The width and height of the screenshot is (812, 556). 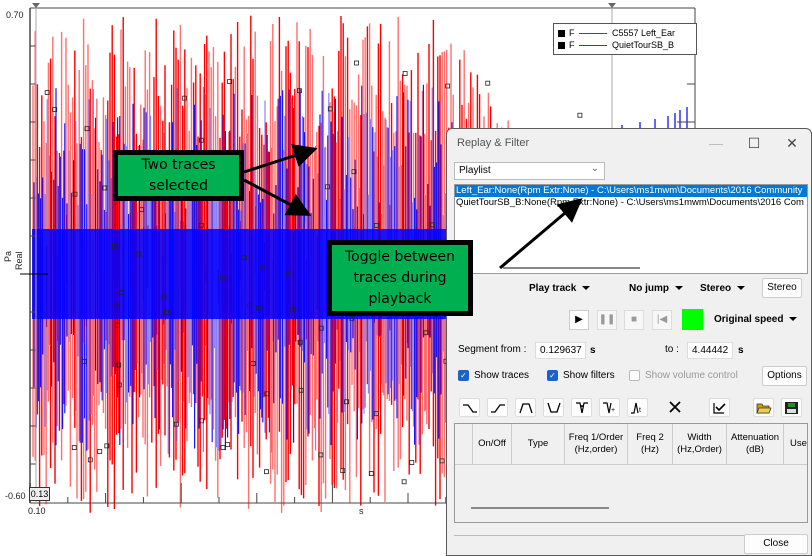 I want to click on close-button: Close, so click(x=776, y=544).